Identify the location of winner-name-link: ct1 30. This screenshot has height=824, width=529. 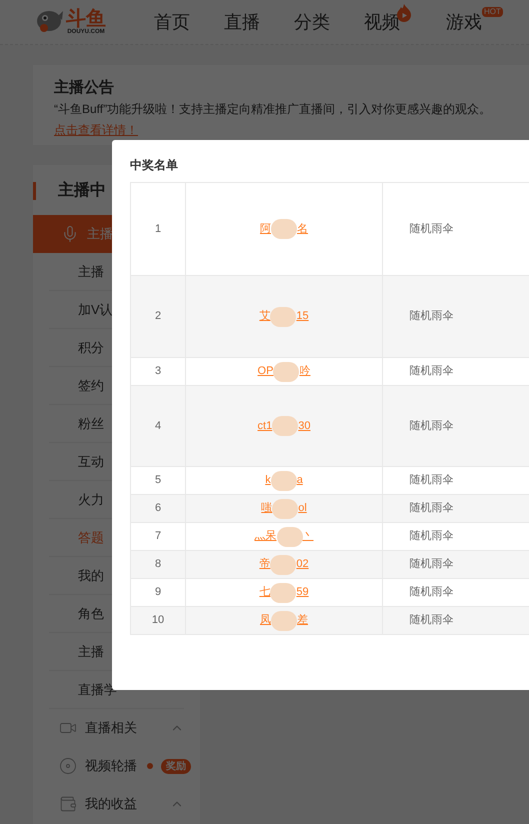
(284, 426).